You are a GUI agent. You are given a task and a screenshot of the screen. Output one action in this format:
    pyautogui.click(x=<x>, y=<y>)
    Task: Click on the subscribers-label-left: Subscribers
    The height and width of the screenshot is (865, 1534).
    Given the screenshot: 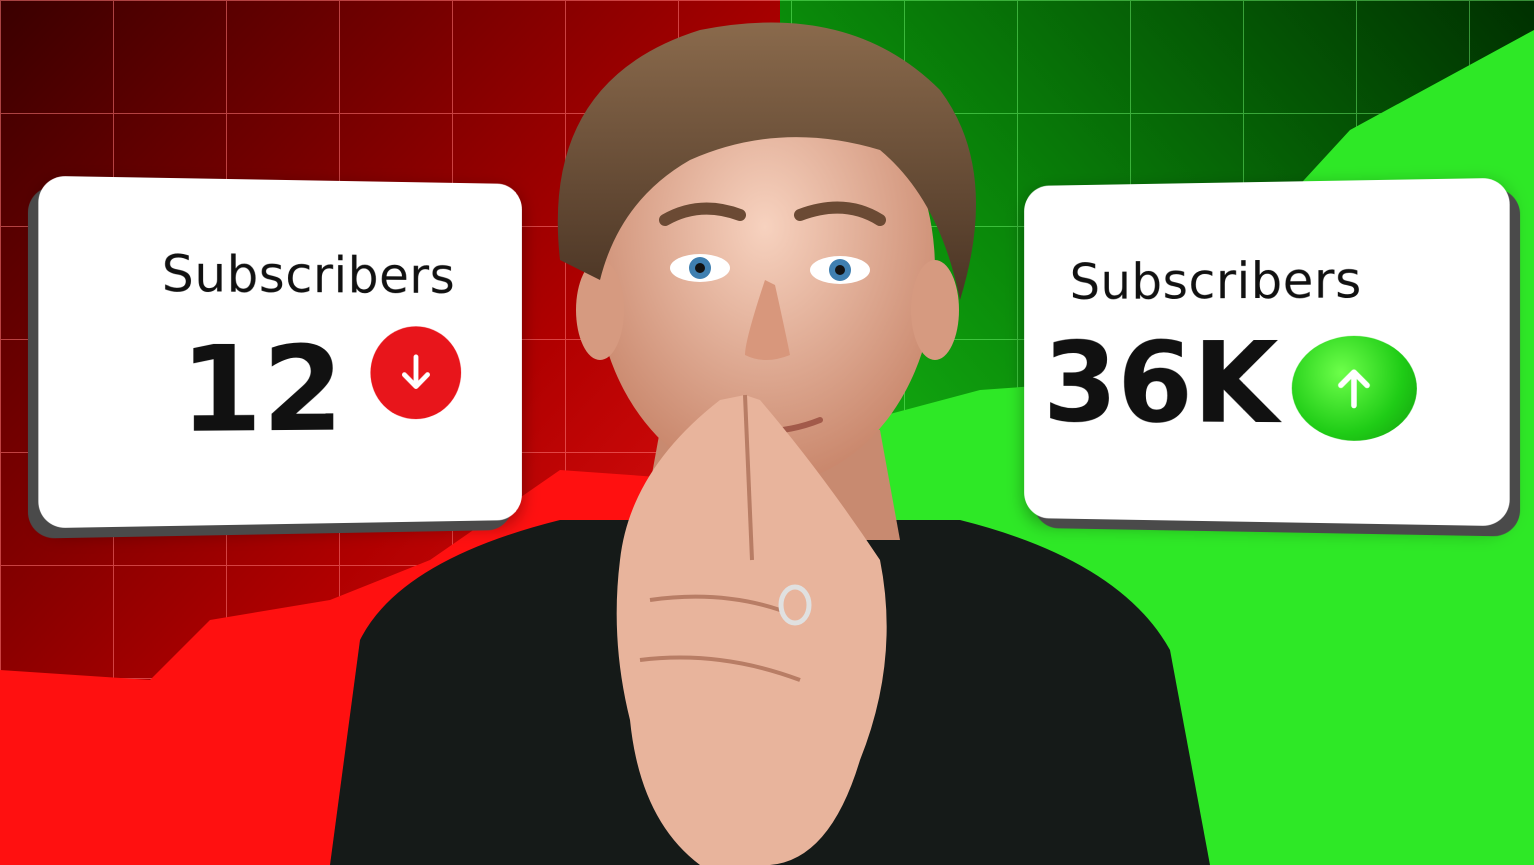 What is the action you would take?
    pyautogui.click(x=308, y=275)
    